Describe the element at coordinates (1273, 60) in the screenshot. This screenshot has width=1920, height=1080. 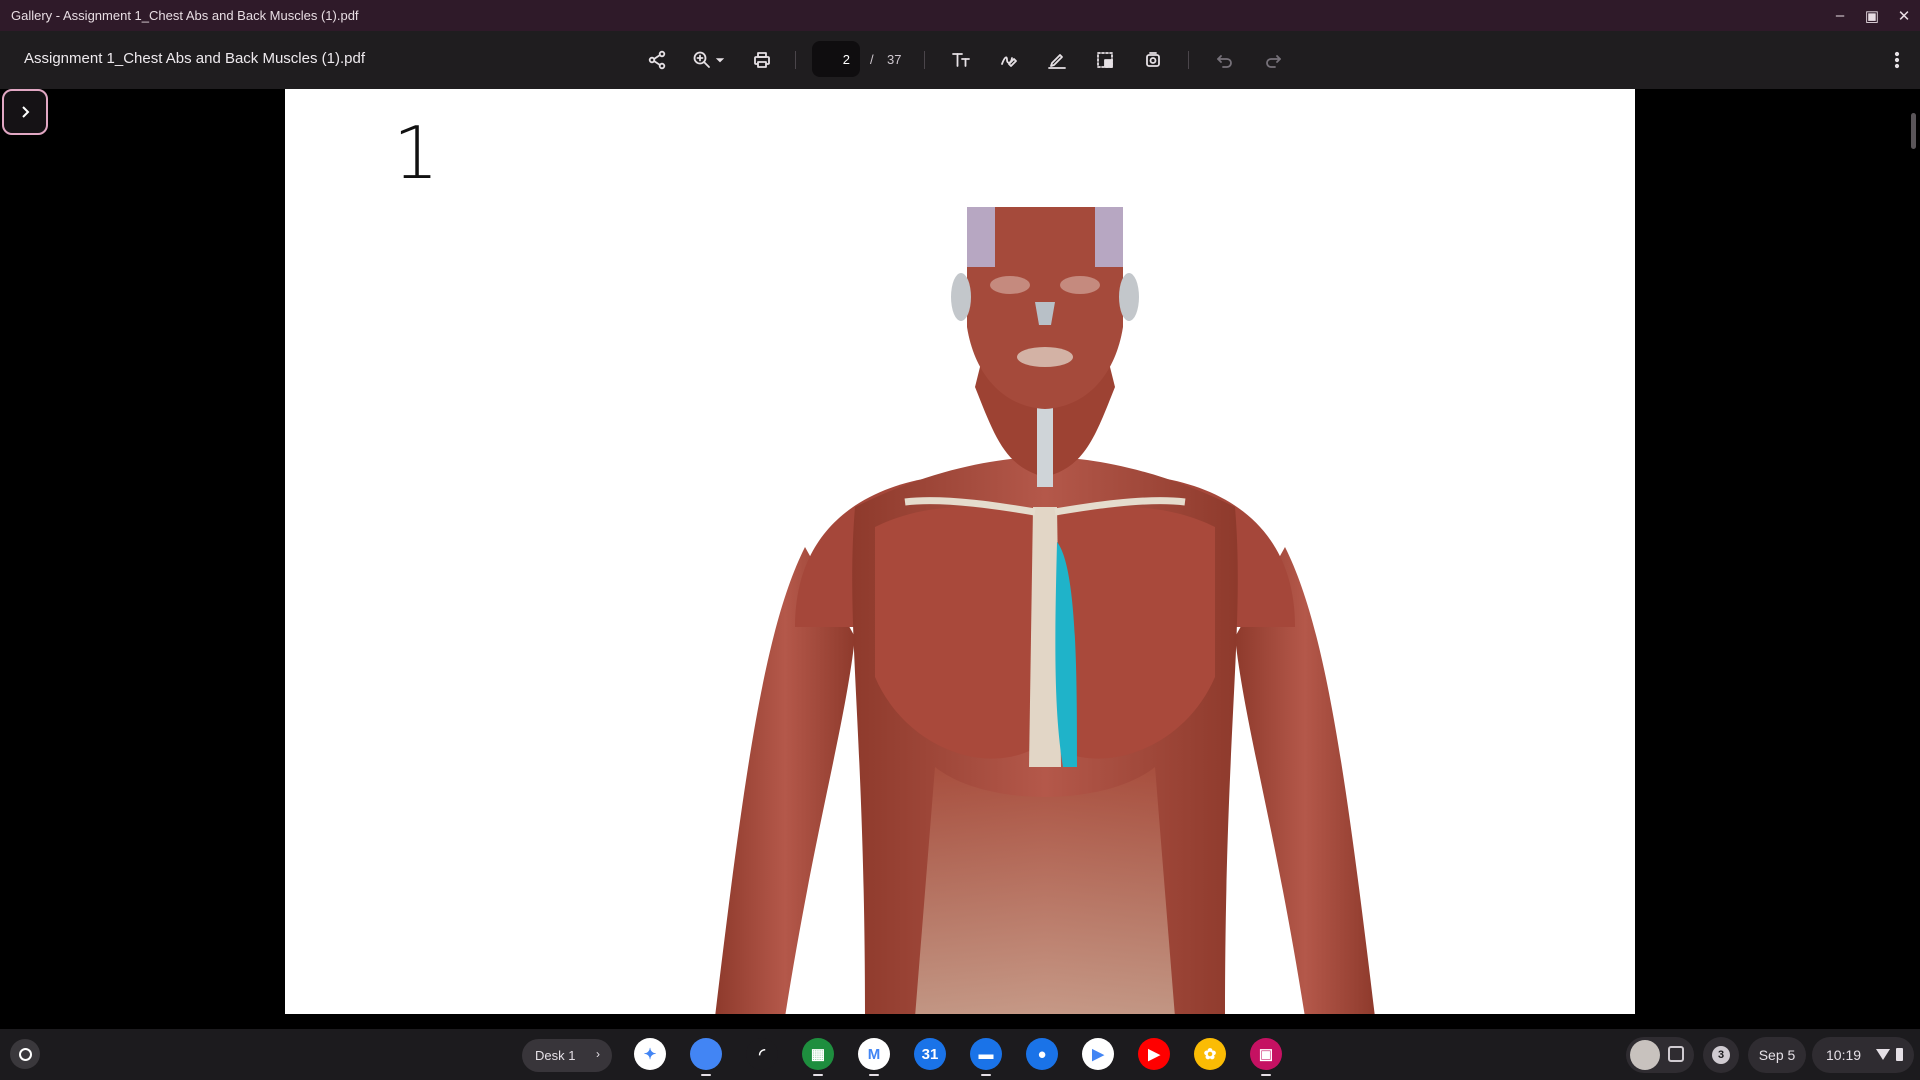
I see `redo-icon` at that location.